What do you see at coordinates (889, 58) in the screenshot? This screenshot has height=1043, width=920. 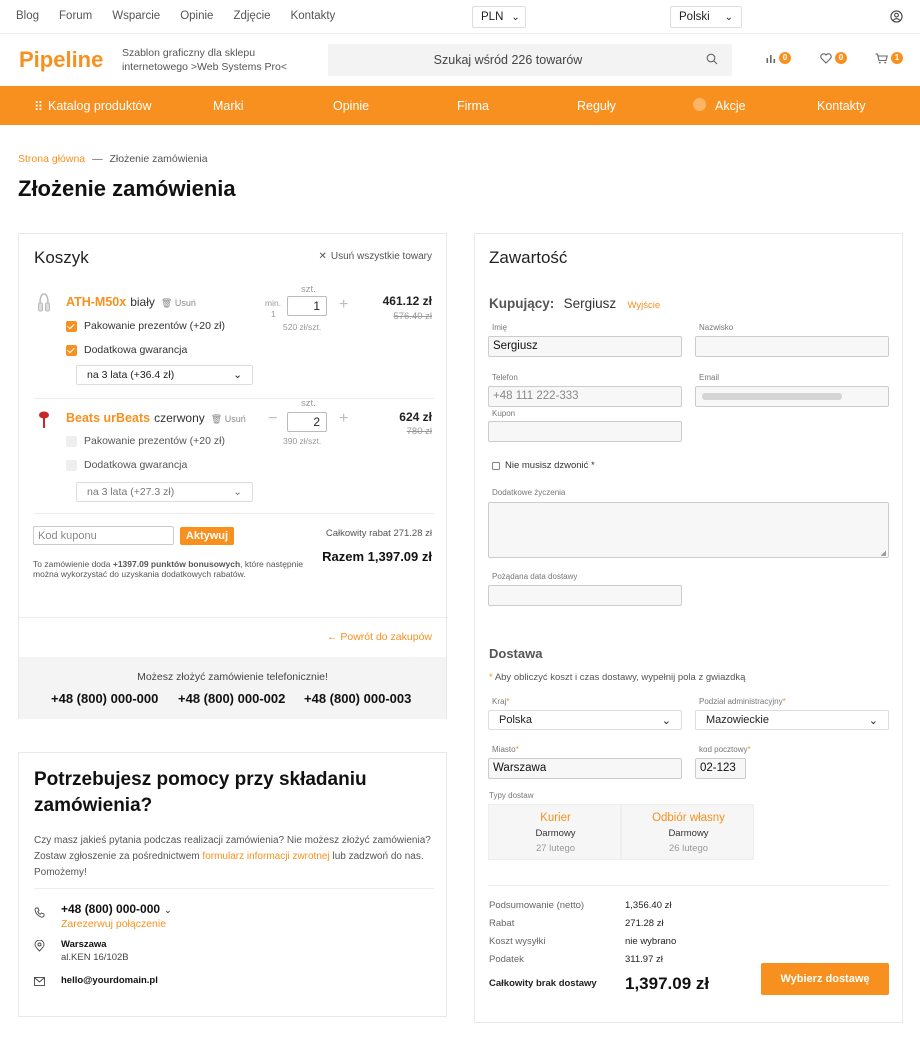 I see `cart-button: 1` at bounding box center [889, 58].